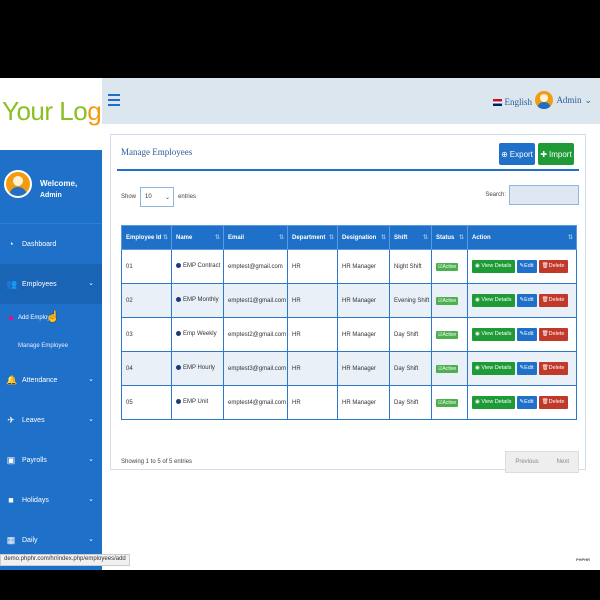 The width and height of the screenshot is (600, 600). I want to click on entries-select: 10 ⌄, so click(157, 197).